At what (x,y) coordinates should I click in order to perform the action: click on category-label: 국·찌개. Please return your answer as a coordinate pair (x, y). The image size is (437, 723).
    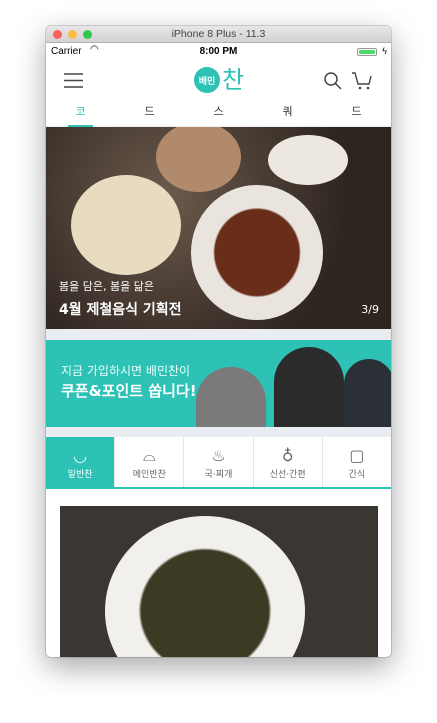
    Looking at the image, I should click on (218, 475).